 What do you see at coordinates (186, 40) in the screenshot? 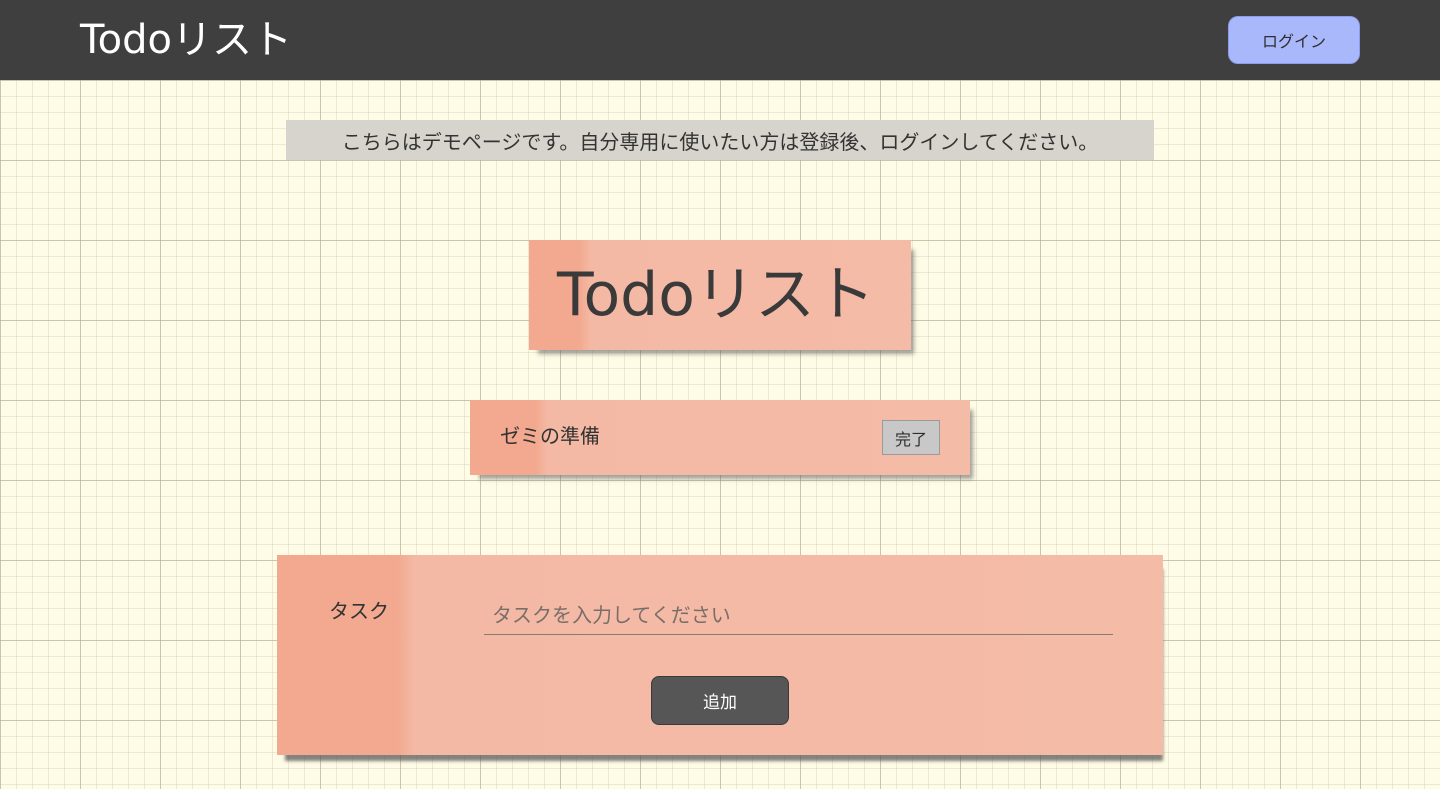
I see `app-title: Todoリスト` at bounding box center [186, 40].